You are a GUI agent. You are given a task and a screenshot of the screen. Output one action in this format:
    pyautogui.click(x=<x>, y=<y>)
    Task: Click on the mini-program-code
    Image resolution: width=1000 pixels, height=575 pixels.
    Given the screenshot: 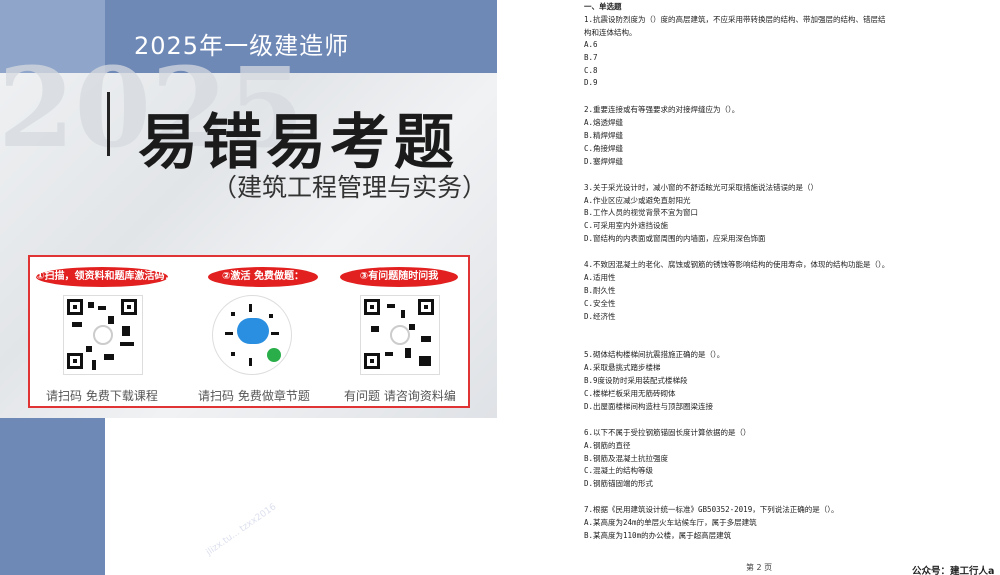 What is the action you would take?
    pyautogui.click(x=252, y=335)
    